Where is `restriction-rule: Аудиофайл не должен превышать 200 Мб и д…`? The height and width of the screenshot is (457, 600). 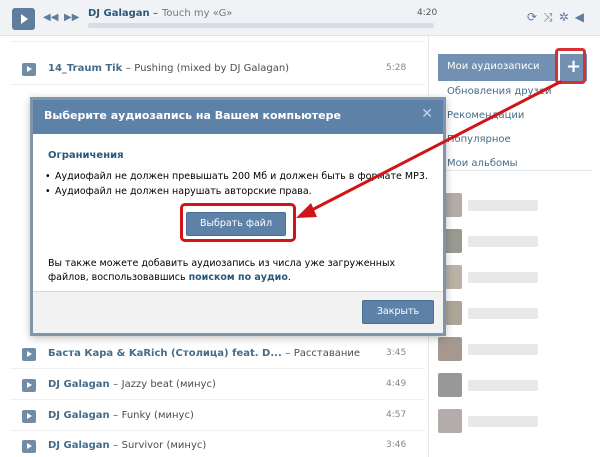
restriction-rule: Аудиофайл не должен превышать 200 Мб и д… is located at coordinates (236, 176).